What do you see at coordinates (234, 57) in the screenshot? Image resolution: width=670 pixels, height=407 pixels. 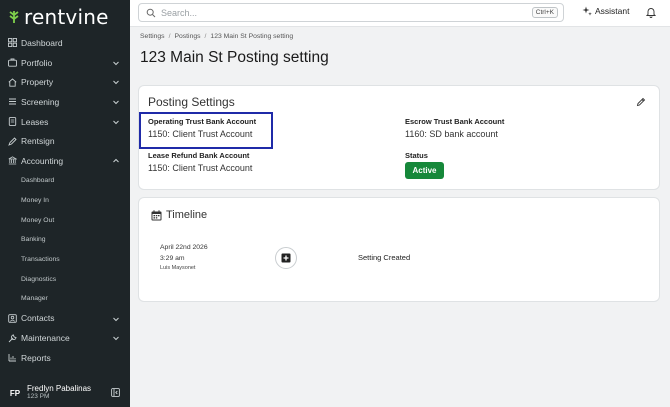 I see `page-title: 123 Main St Posting setting` at bounding box center [234, 57].